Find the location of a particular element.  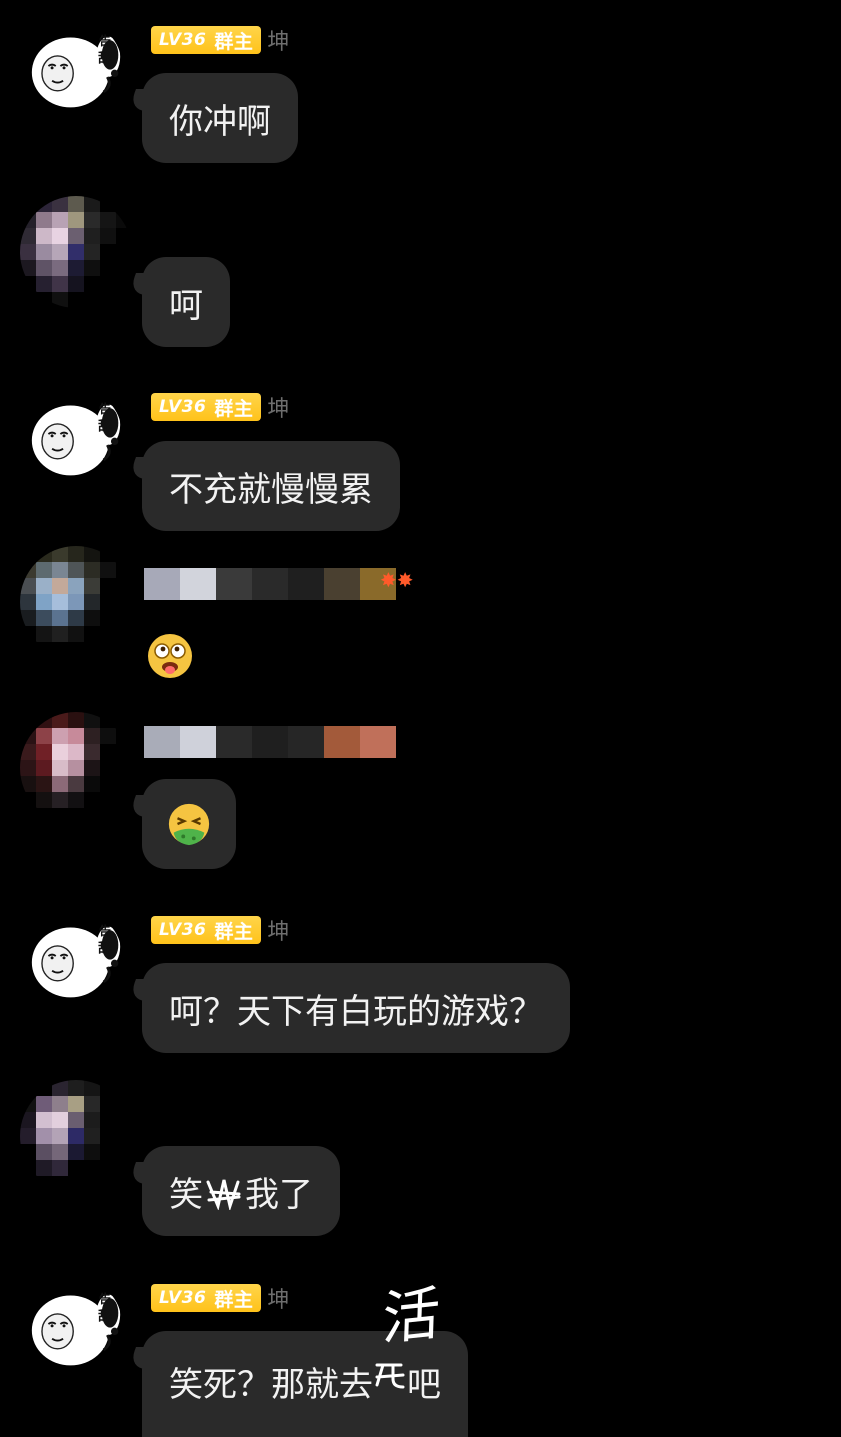

message-text: 我了 is located at coordinates (279, 1194).